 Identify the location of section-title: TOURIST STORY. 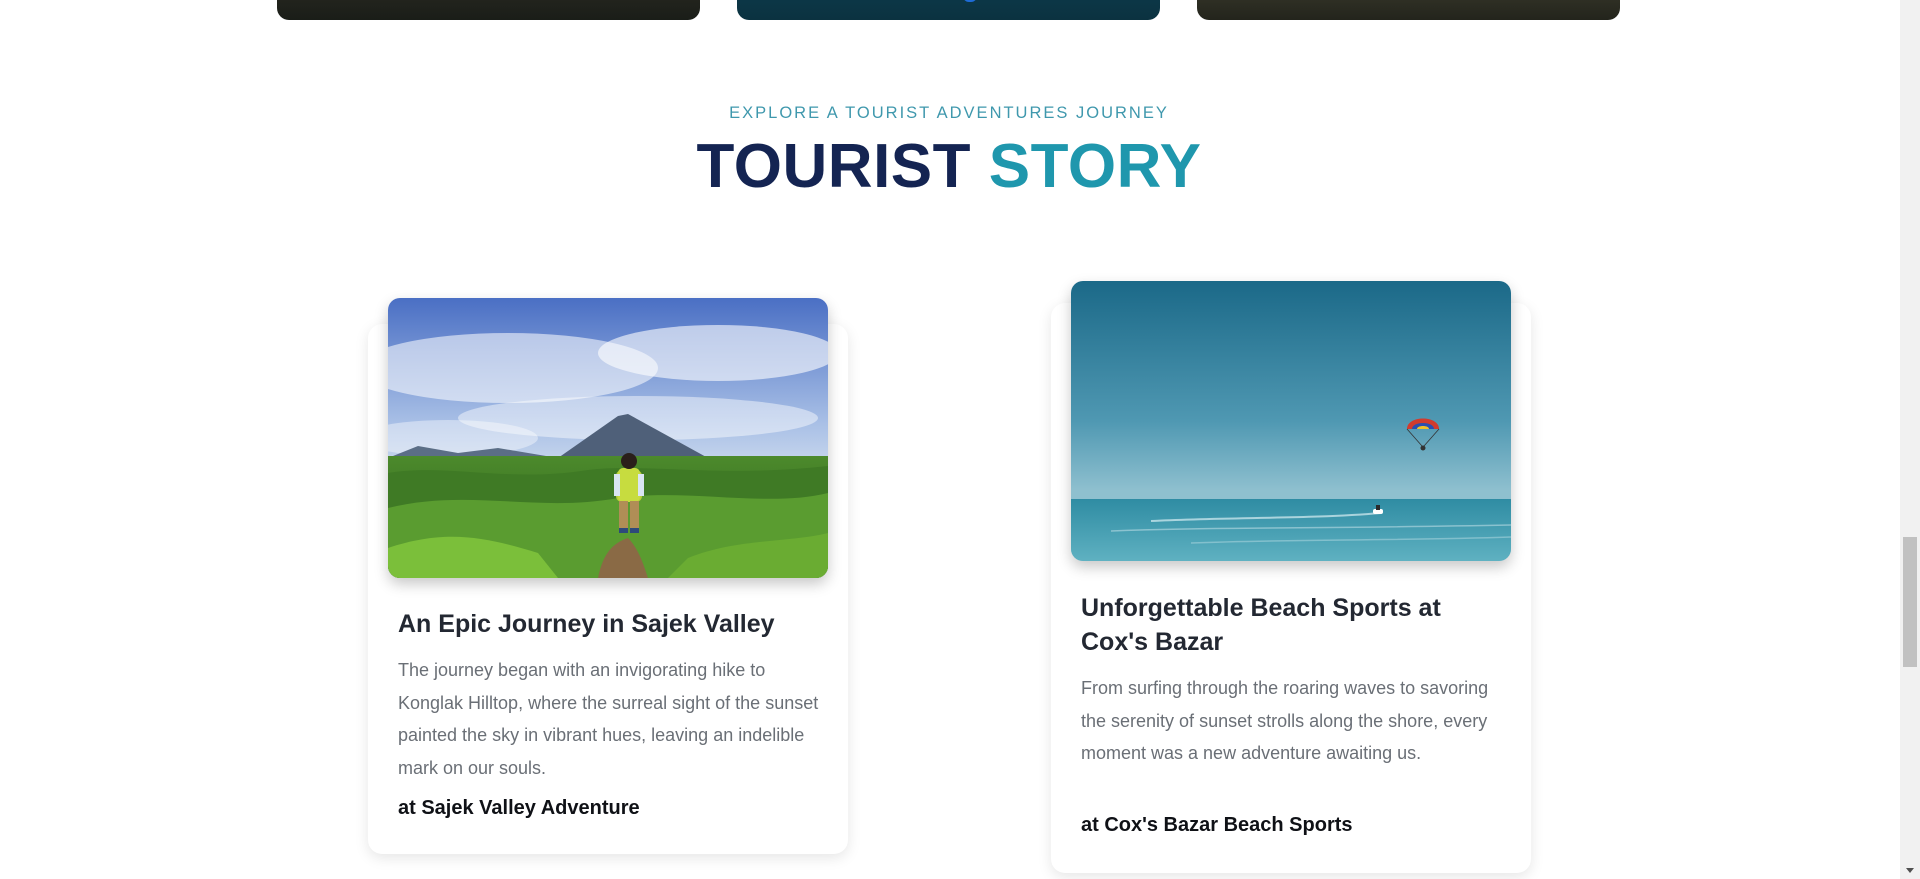
(949, 167).